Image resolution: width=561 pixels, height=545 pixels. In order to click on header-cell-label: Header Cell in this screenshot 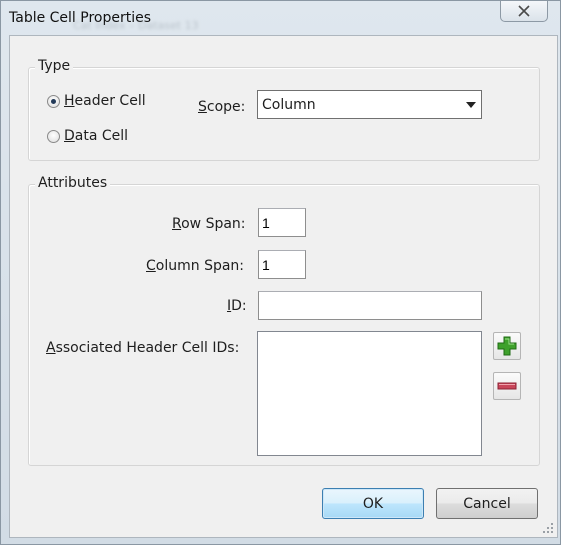, I will do `click(105, 101)`.